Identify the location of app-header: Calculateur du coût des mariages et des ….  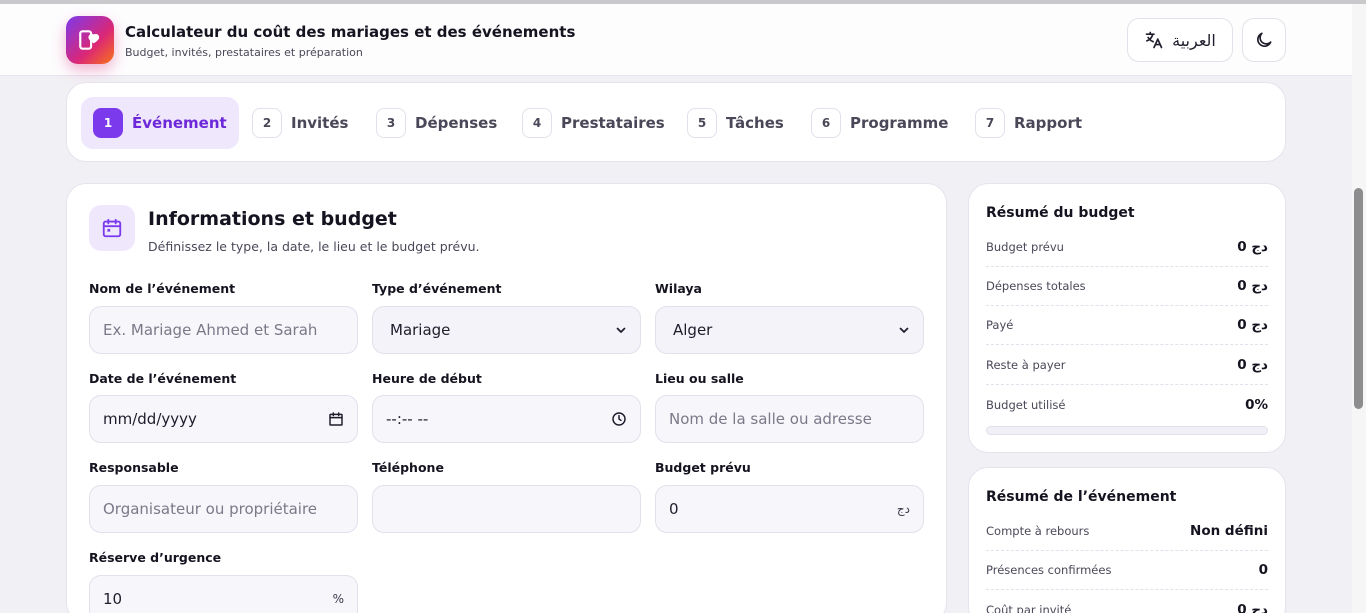
(676, 40).